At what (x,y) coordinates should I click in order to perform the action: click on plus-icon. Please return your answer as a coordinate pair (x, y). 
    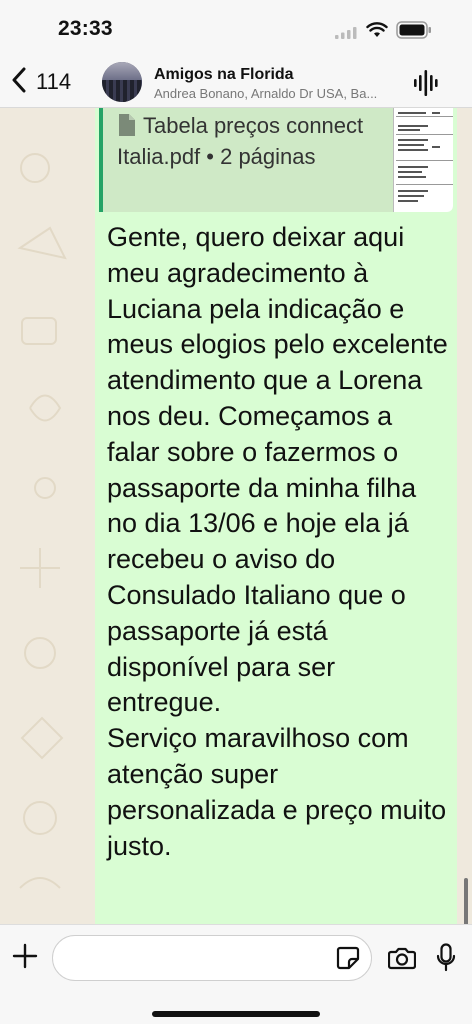
    Looking at the image, I should click on (25, 958).